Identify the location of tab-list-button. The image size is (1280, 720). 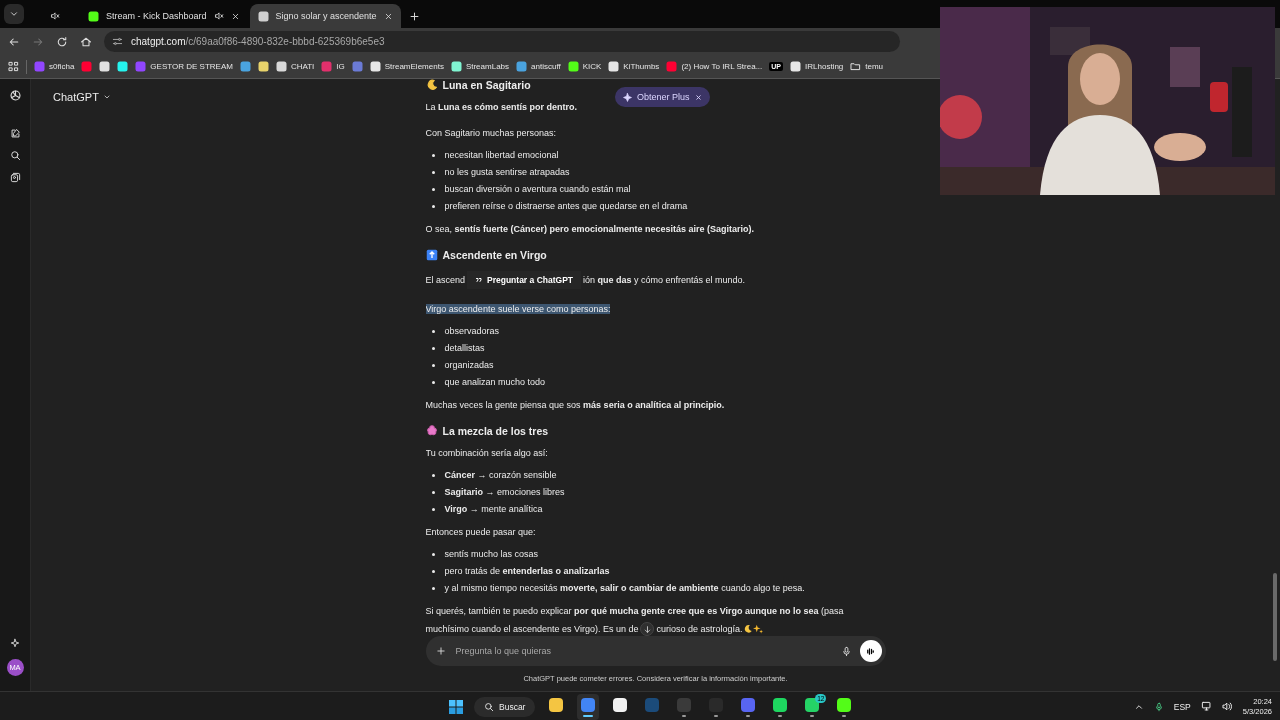
(14, 14).